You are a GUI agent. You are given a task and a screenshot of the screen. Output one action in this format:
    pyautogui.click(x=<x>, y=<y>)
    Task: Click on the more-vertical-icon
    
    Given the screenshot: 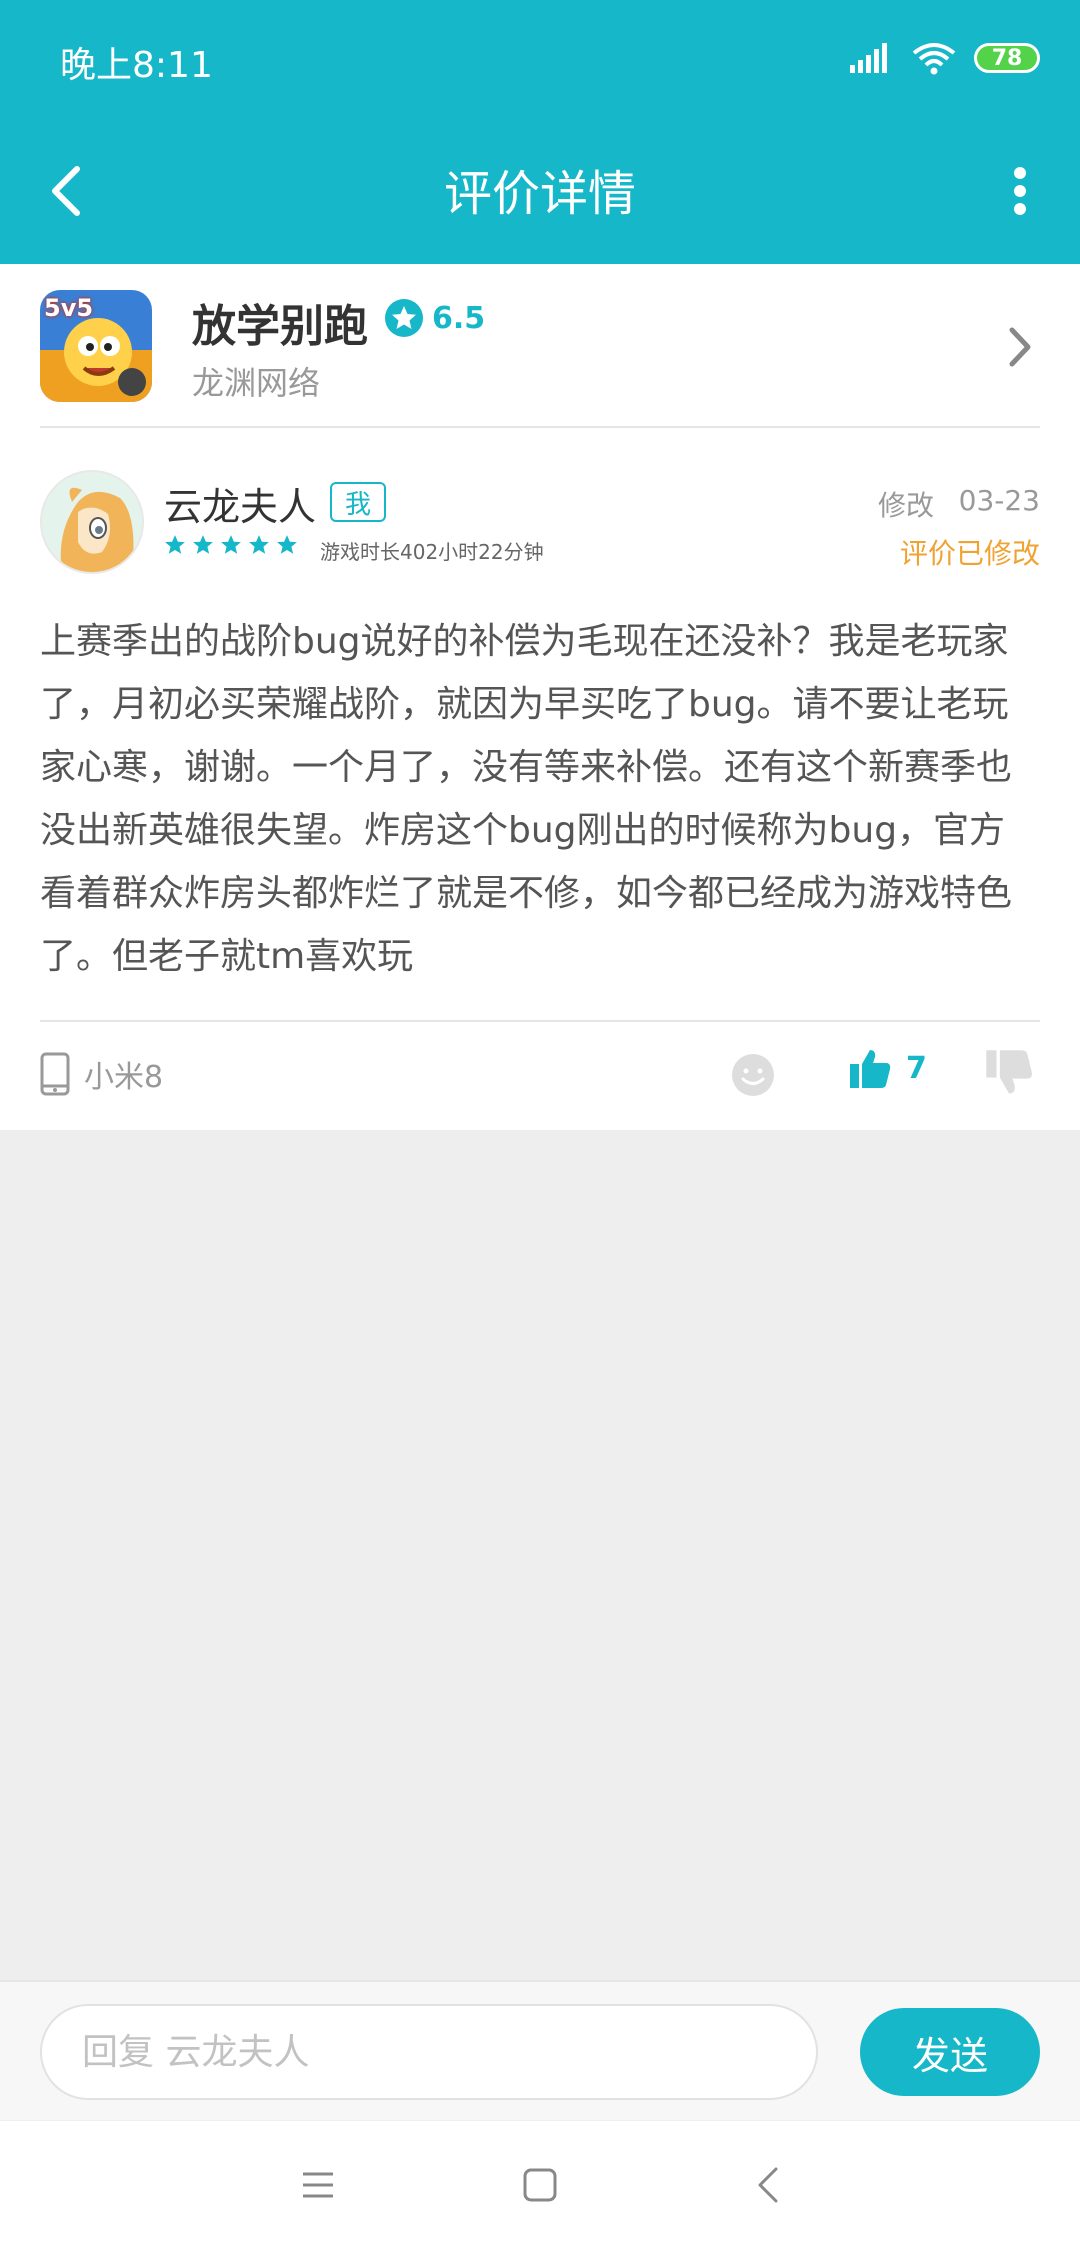 What is the action you would take?
    pyautogui.click(x=1020, y=191)
    